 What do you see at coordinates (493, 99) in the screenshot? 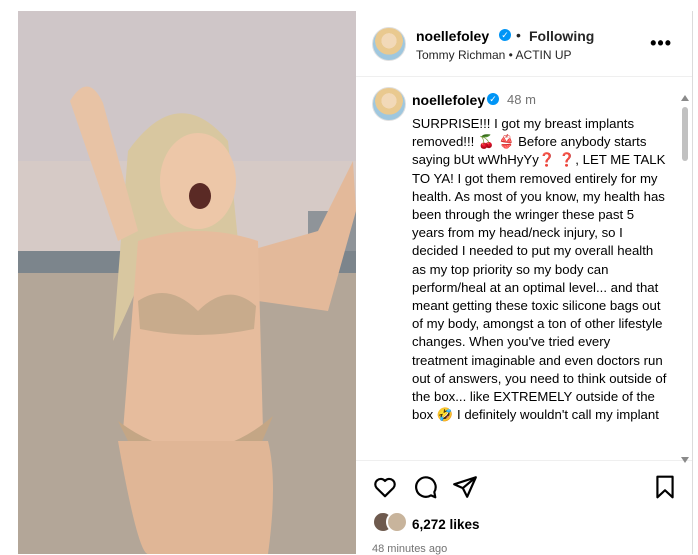
I see `caption-verified-badge-icon: ✓` at bounding box center [493, 99].